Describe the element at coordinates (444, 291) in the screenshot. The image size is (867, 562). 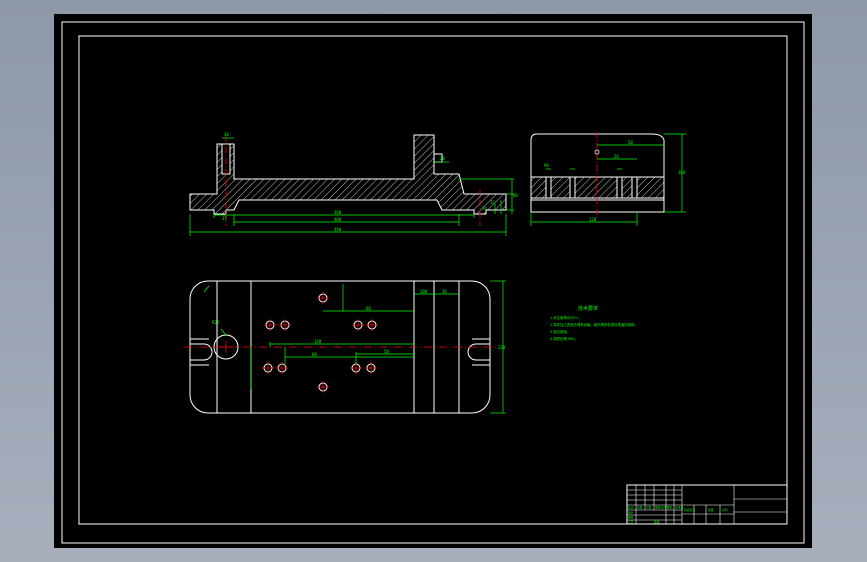
I see `plan-dim-label-6: 30` at that location.